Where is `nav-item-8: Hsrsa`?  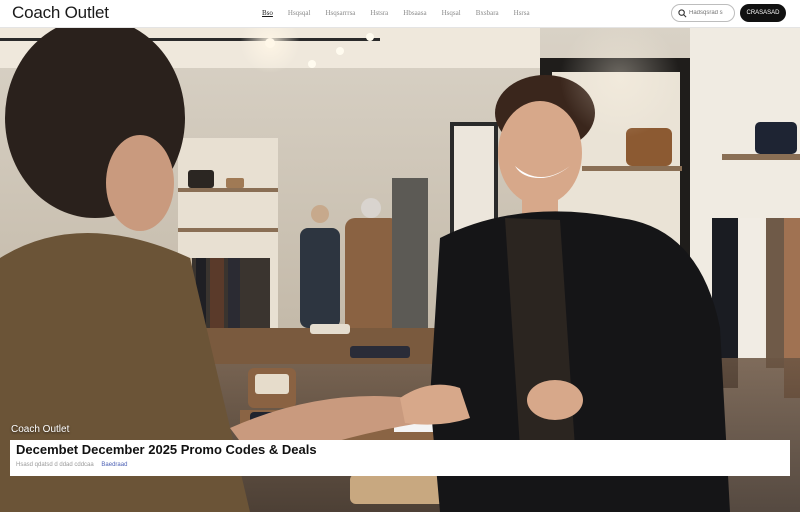 nav-item-8: Hsrsa is located at coordinates (522, 13).